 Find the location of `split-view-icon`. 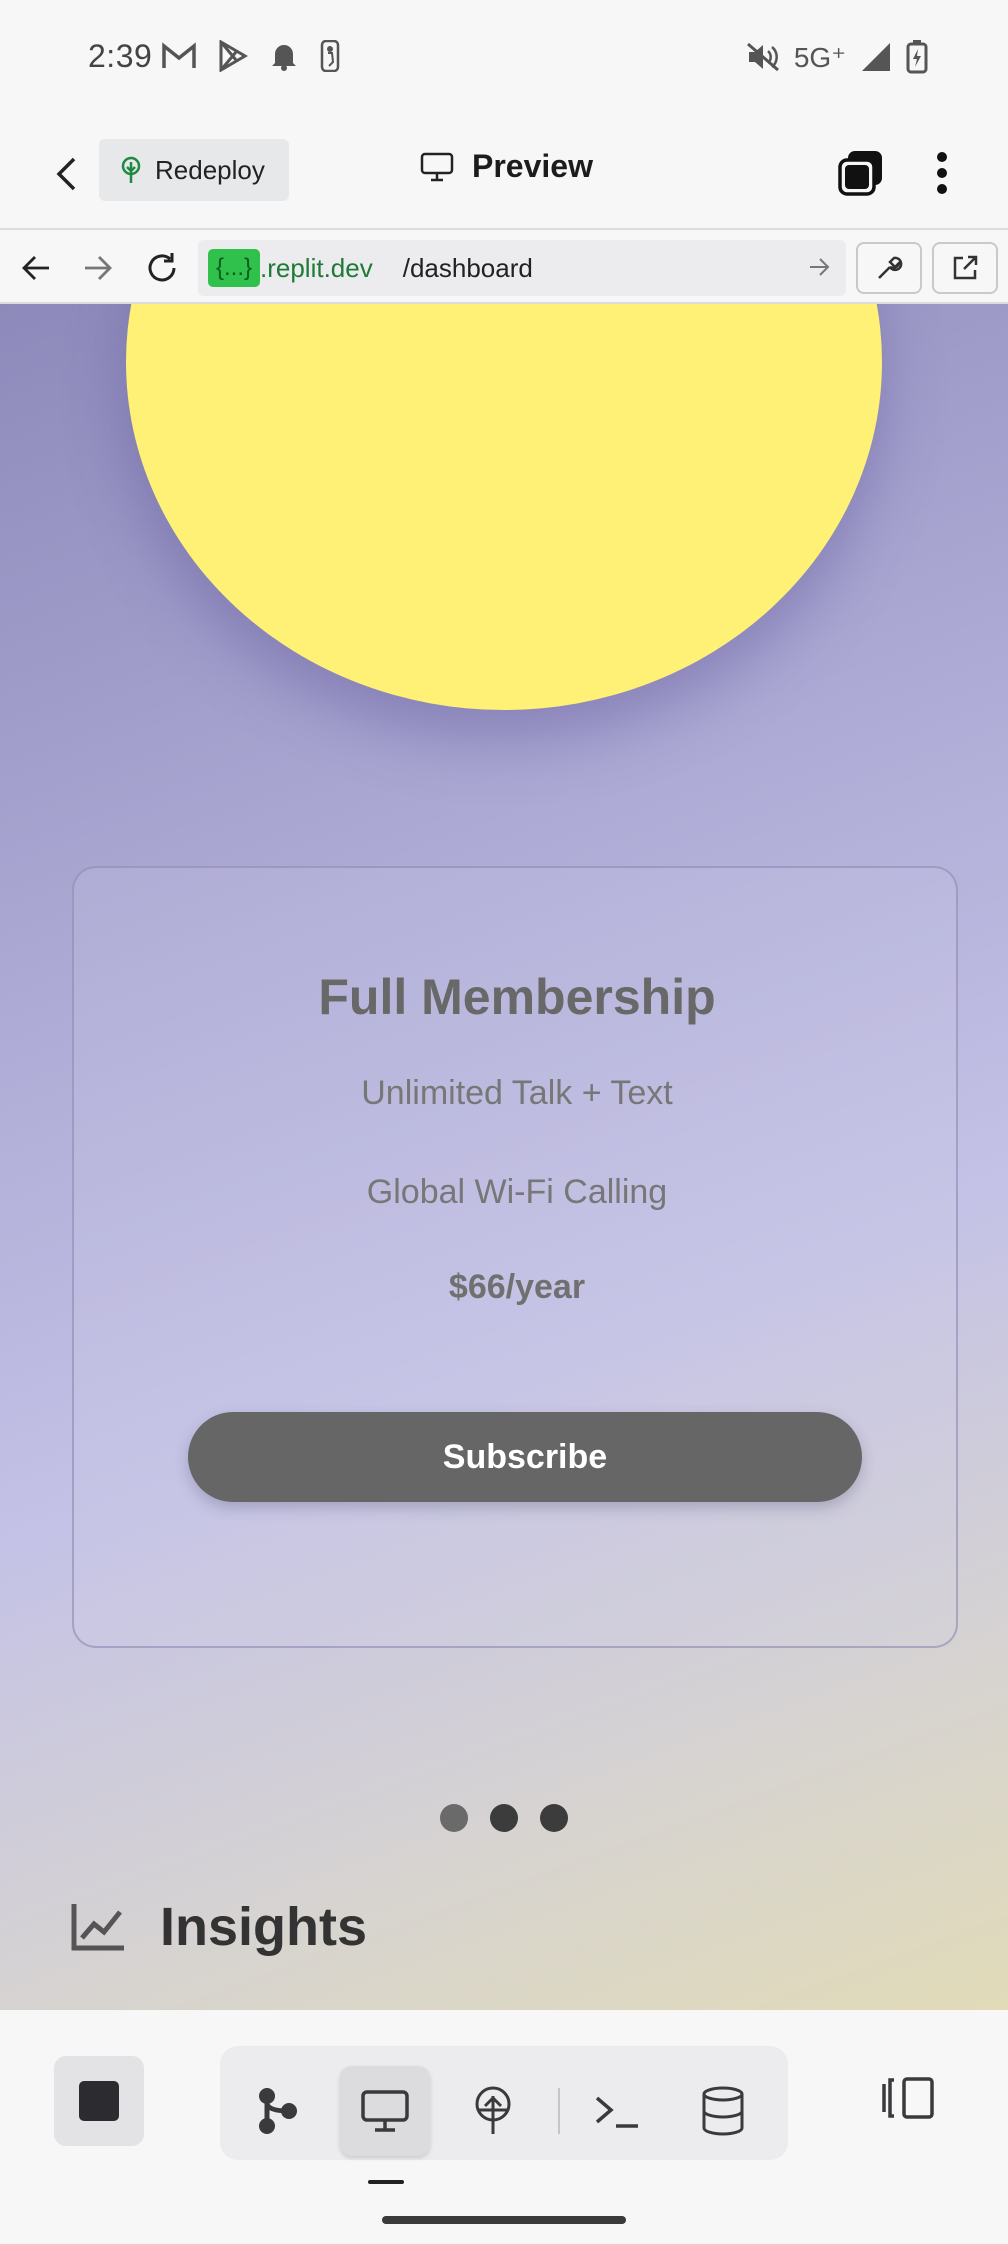

split-view-icon is located at coordinates (908, 2098).